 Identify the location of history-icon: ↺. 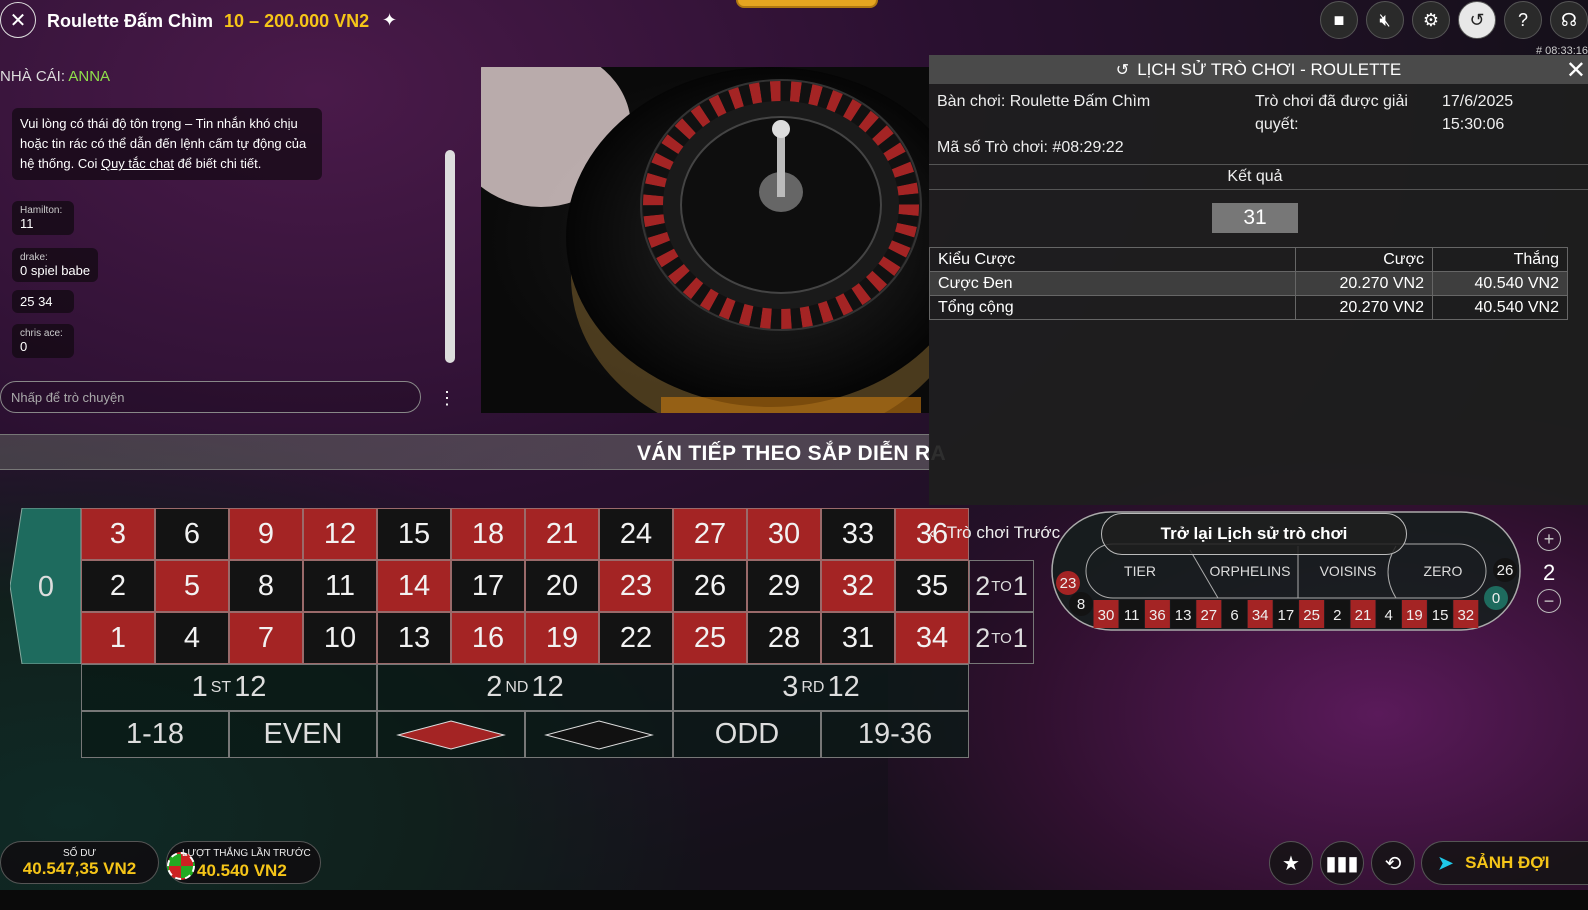
(1477, 20).